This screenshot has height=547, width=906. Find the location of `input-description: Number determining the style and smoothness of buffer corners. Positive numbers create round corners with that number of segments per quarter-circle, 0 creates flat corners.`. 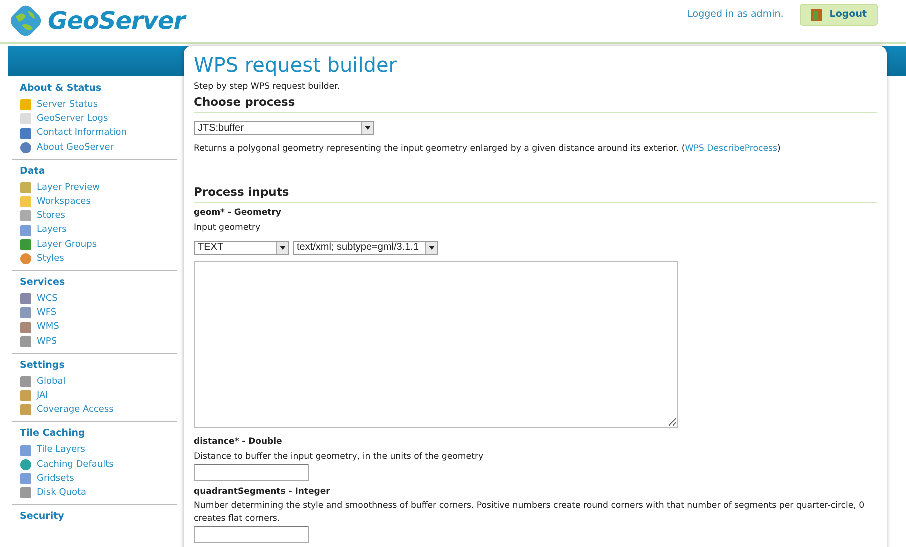

input-description: Number determining the style and smoothness of buffer corners. Positive numbers create round corners with that number of segments per quarter-circle, 0 creates flat corners. is located at coordinates (530, 513).